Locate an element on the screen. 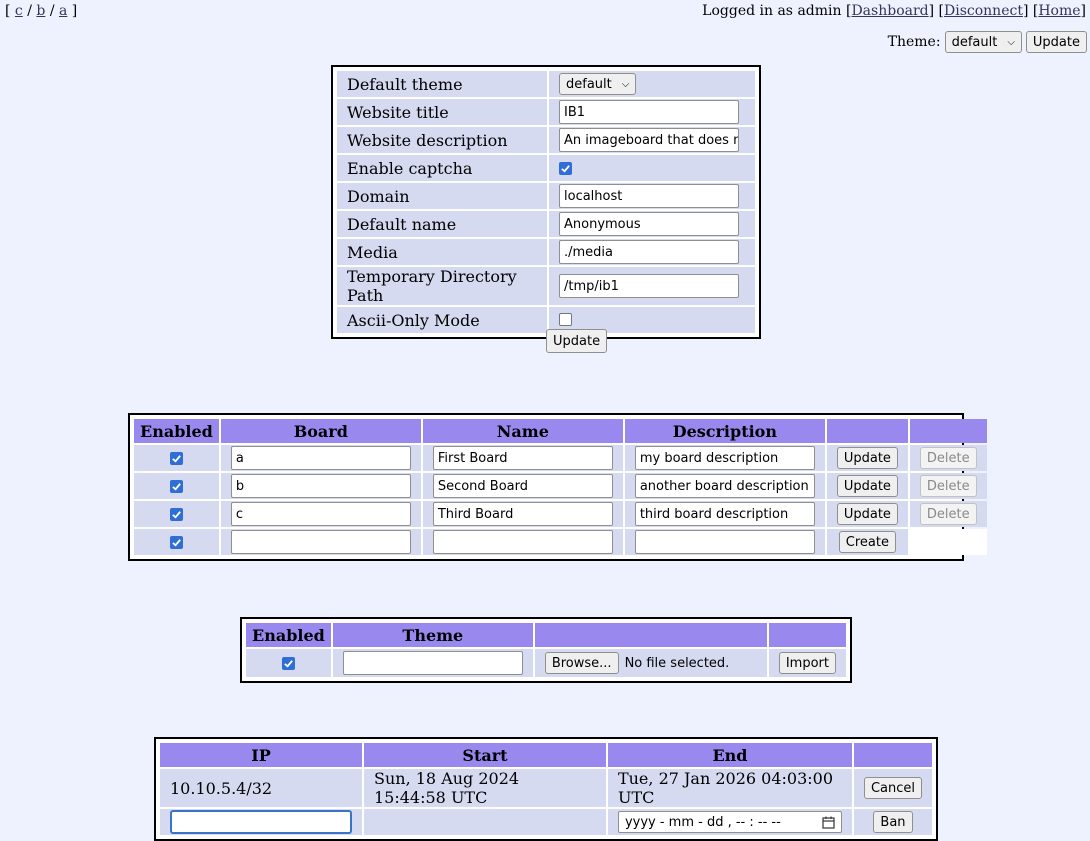 The image size is (1090, 841). new-board-input is located at coordinates (320, 542).